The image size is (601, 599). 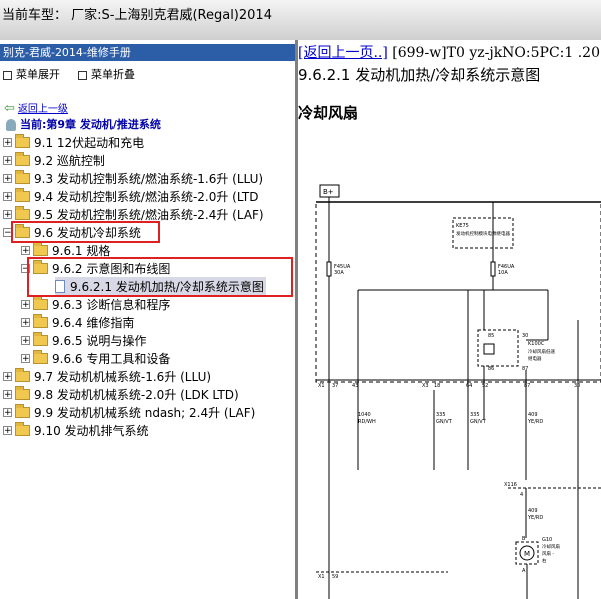 What do you see at coordinates (95, 304) in the screenshot?
I see `tree-item-9-6-3: +9.6.3 诊断信息和程序` at bounding box center [95, 304].